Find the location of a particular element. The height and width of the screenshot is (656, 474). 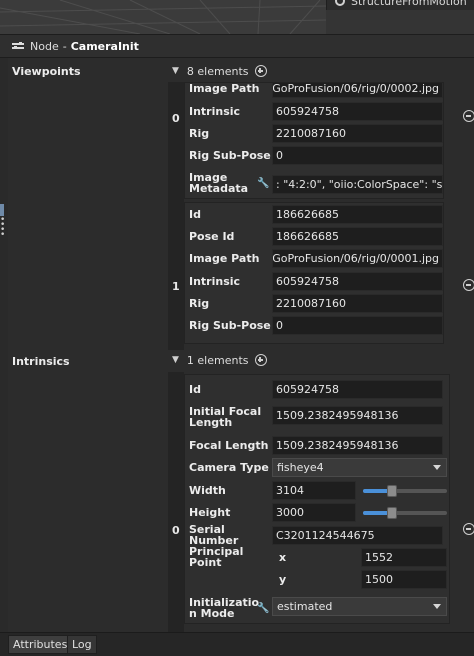

row-serial-number: Serial Number C3201124544675 is located at coordinates (315, 535).